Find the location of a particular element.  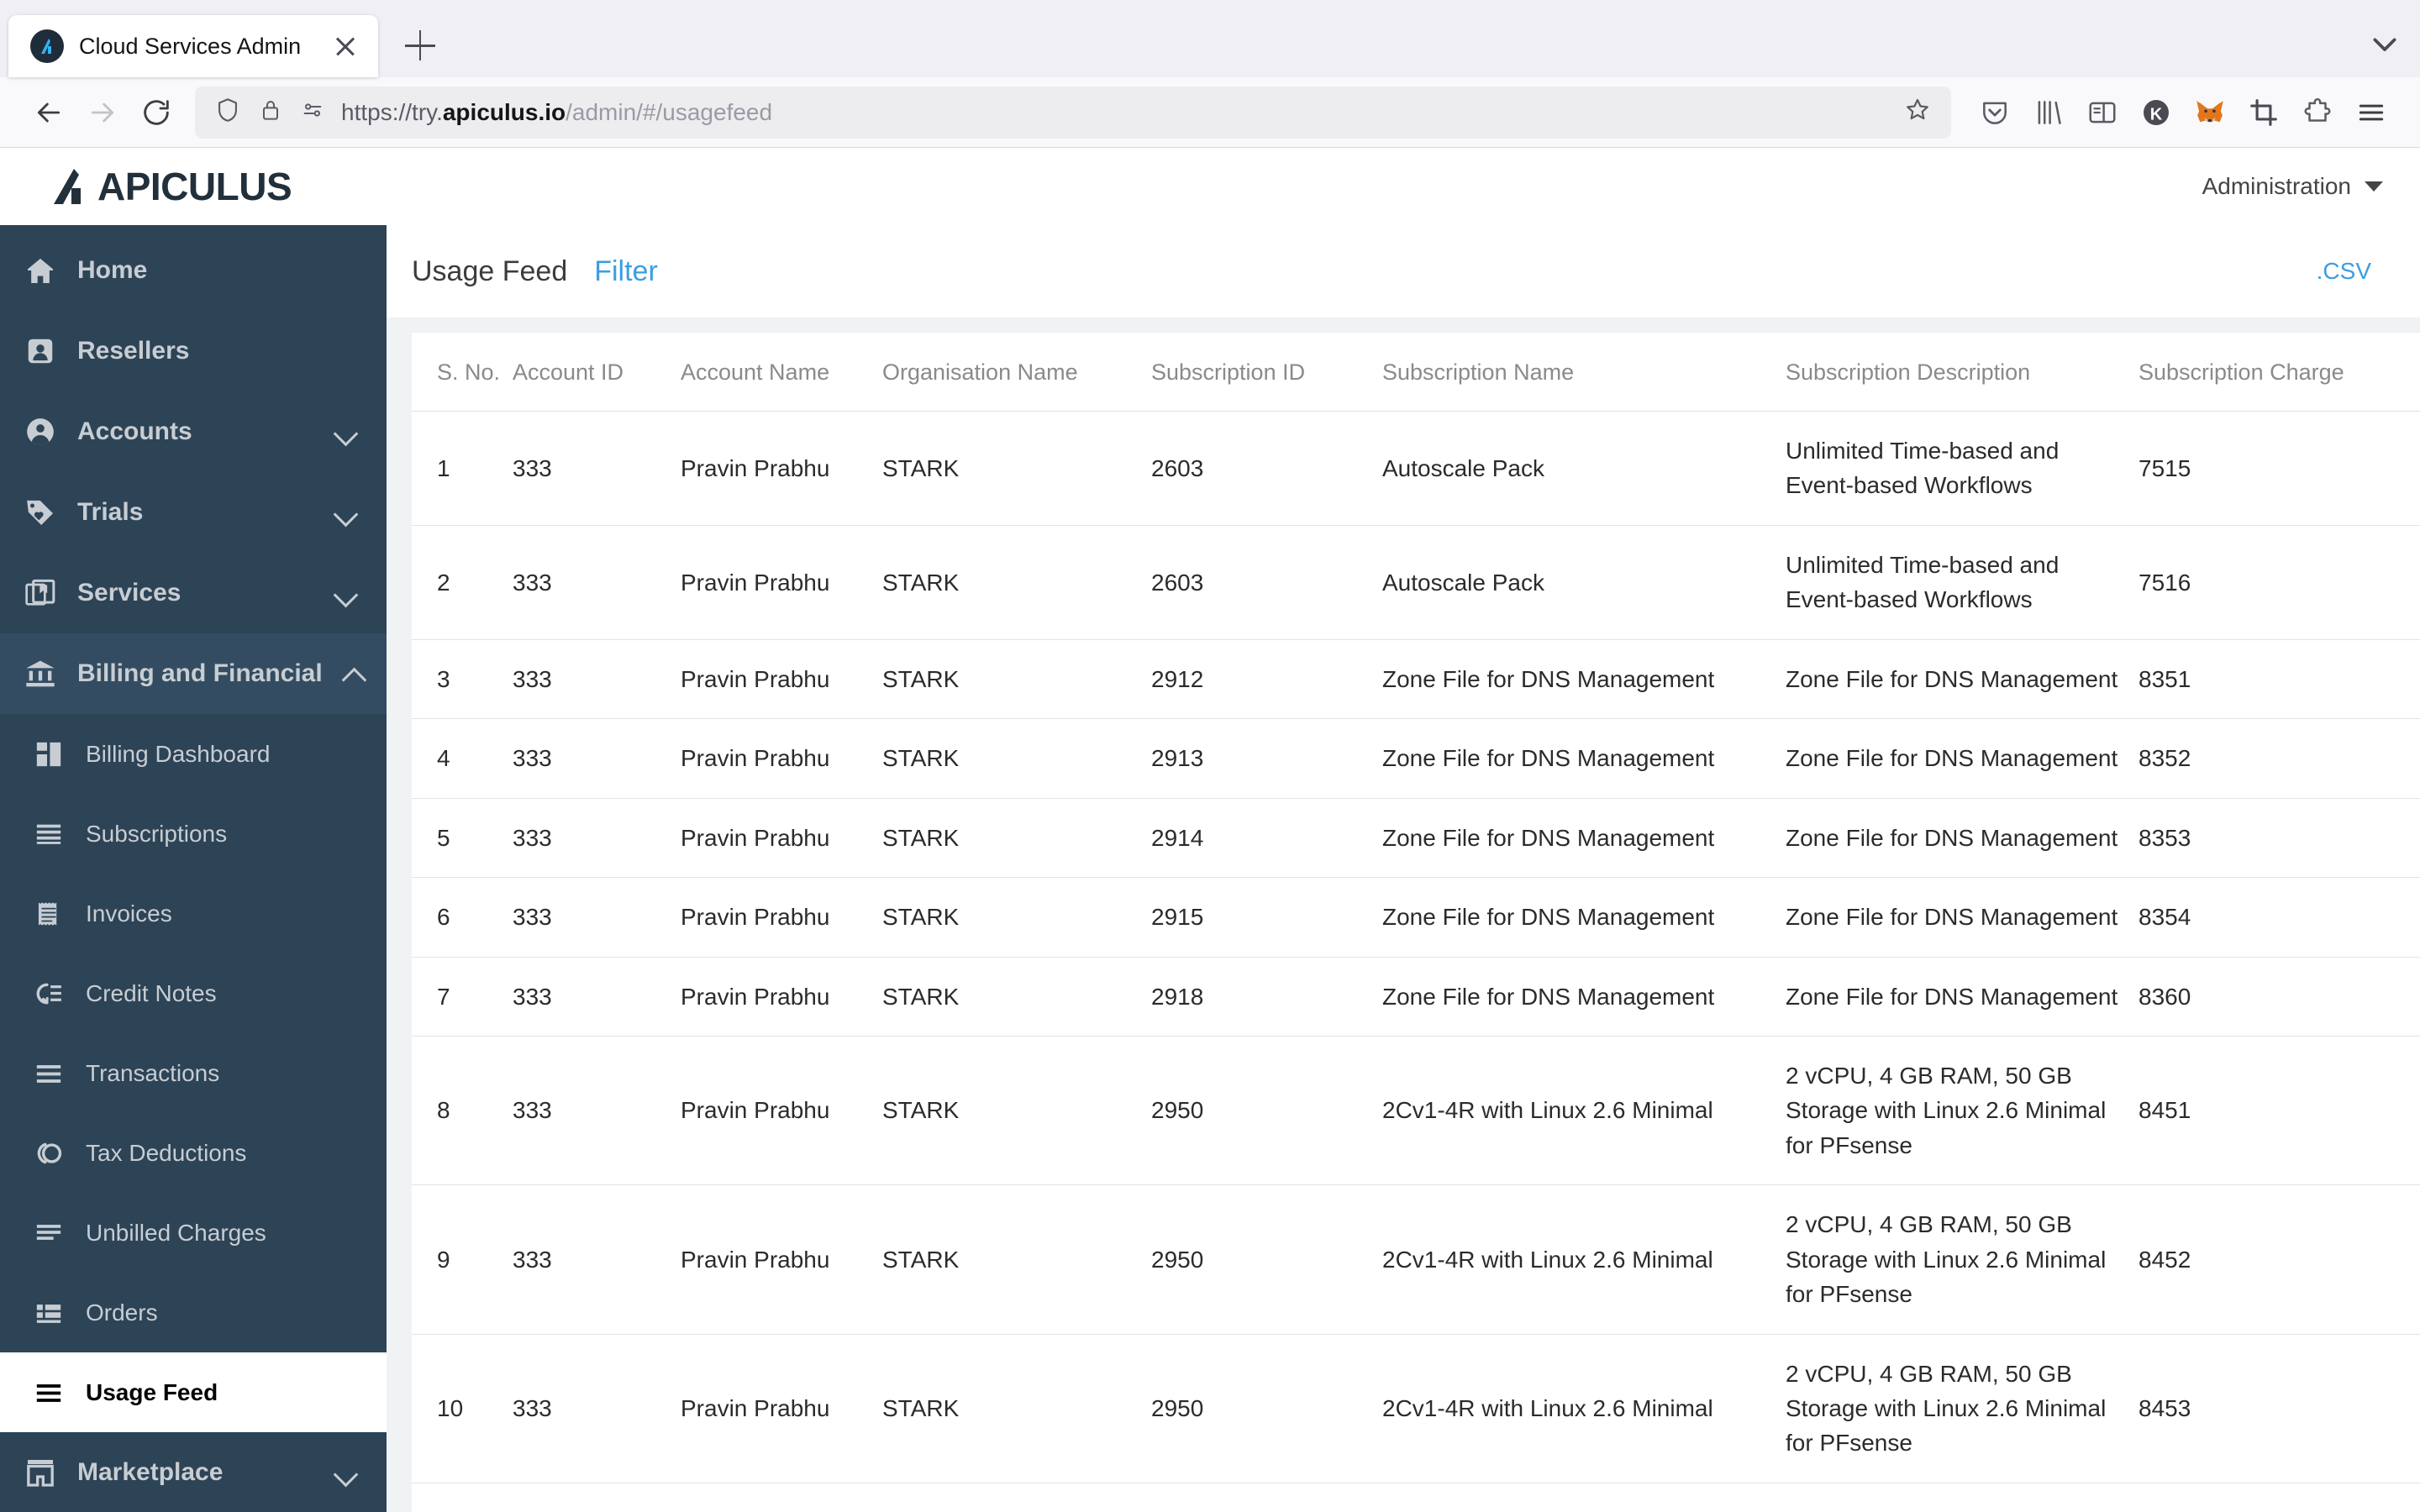

sidebar-item-marketplace: Marketplace is located at coordinates (193, 1472).